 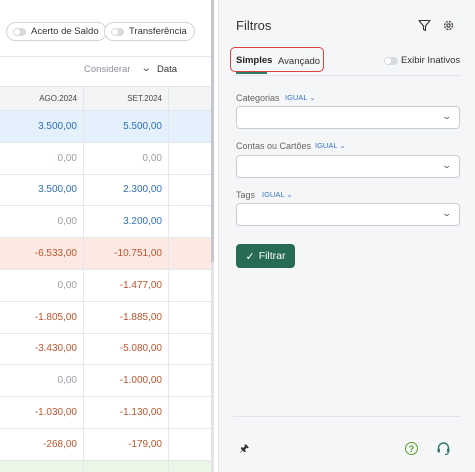 What do you see at coordinates (107, 69) in the screenshot?
I see `considerar-label: Considerar` at bounding box center [107, 69].